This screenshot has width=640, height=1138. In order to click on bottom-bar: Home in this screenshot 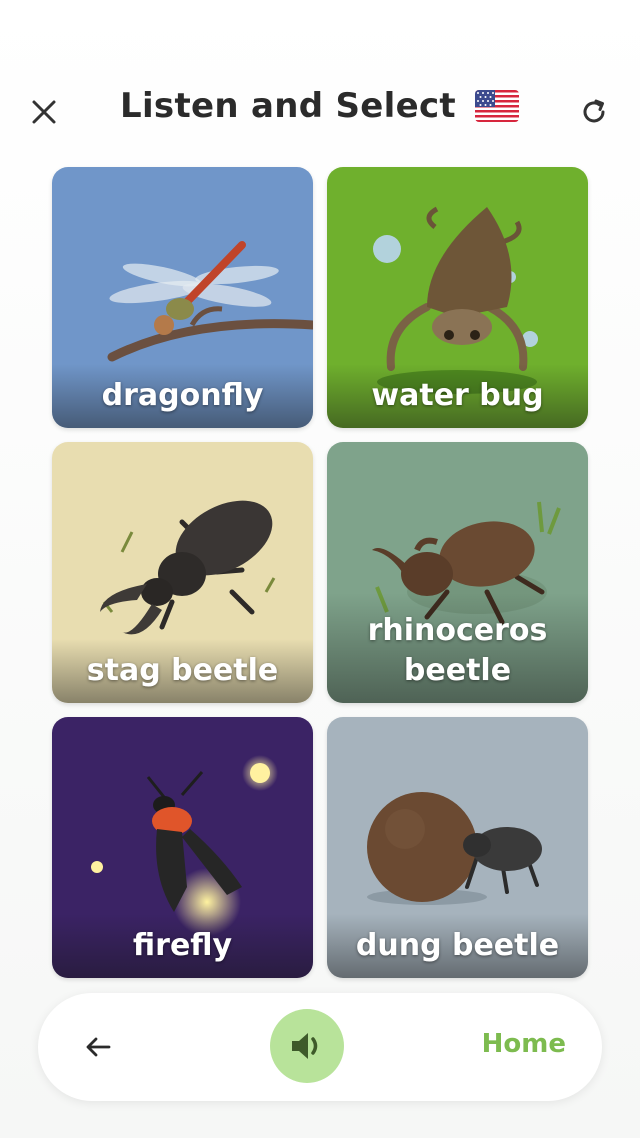, I will do `click(320, 1047)`.